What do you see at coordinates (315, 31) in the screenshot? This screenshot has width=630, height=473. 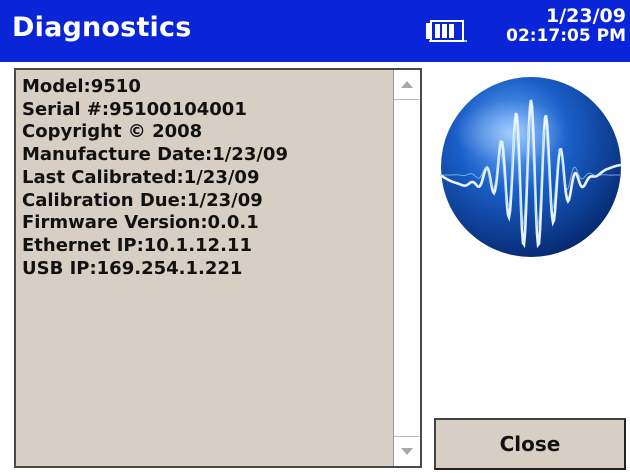 I see `title-bar: Diagnostics 1/23/09 02:17:05 PM` at bounding box center [315, 31].